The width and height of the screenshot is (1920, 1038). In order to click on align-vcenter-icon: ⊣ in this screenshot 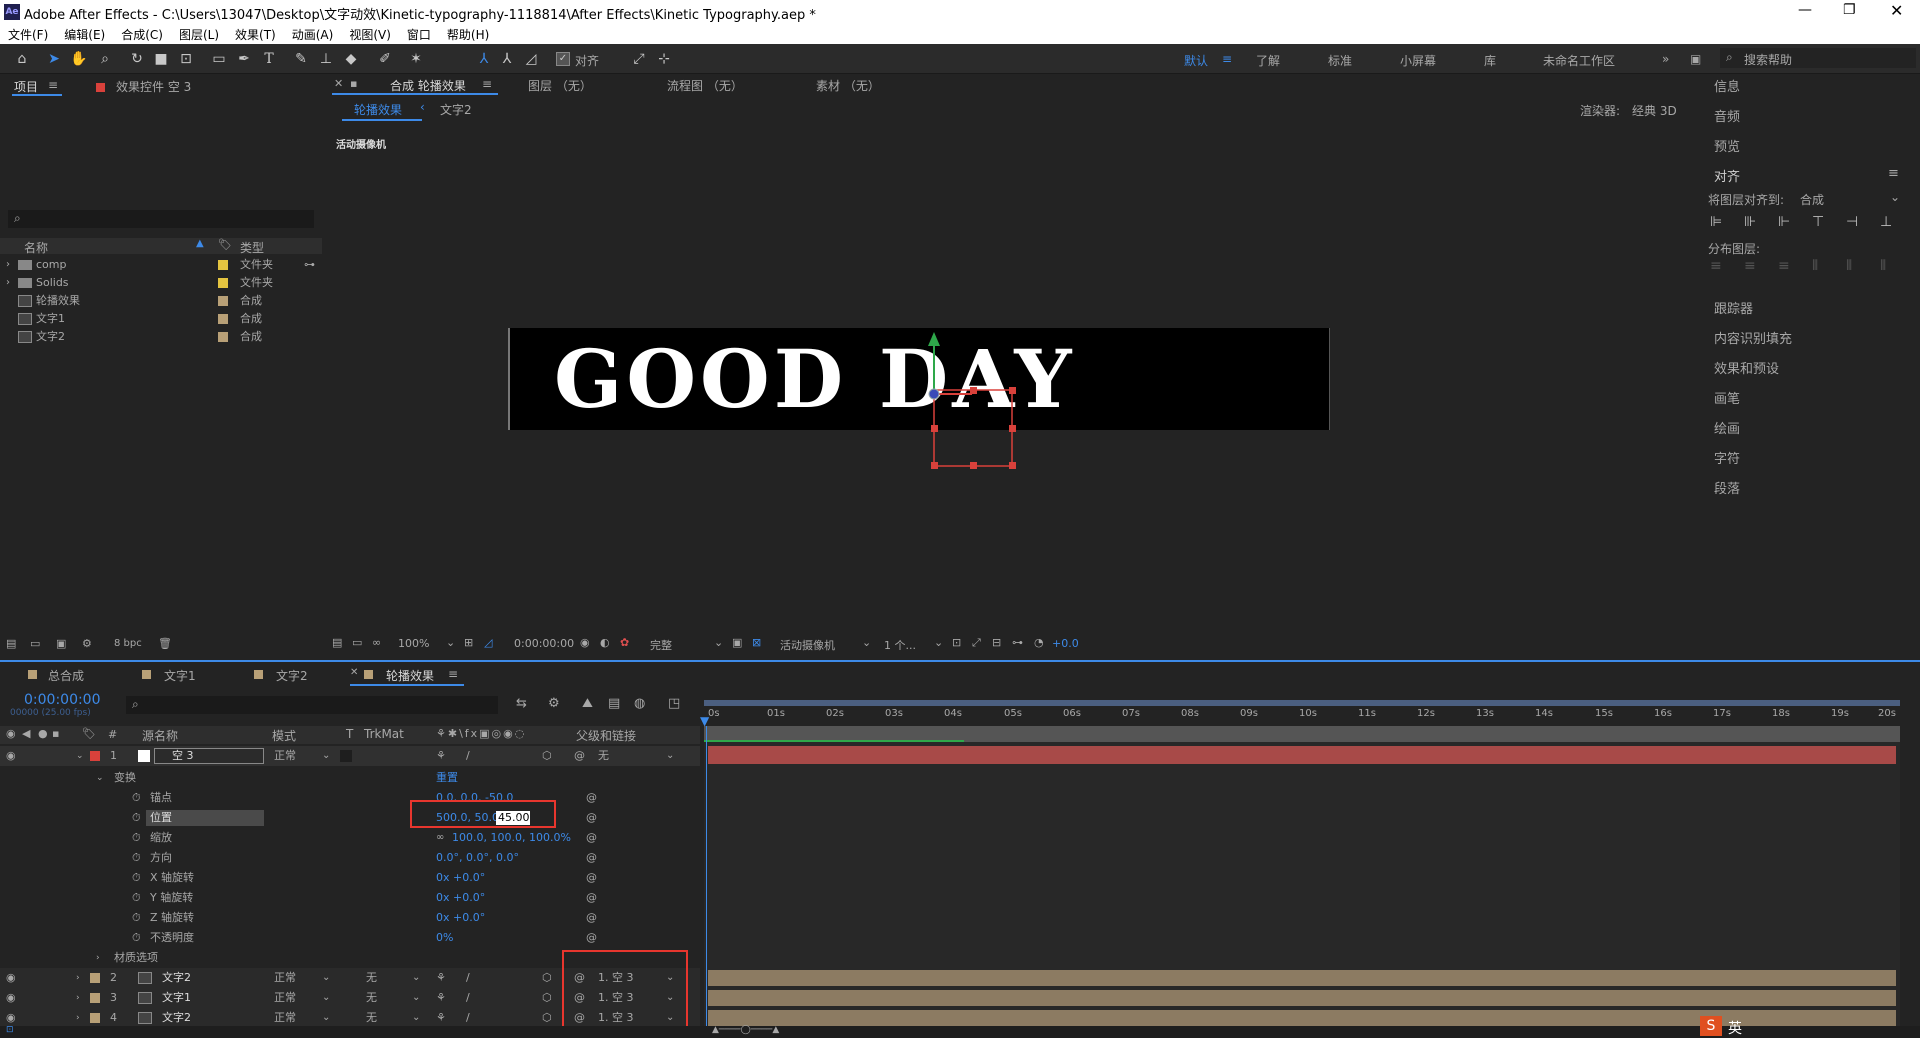, I will do `click(1852, 222)`.